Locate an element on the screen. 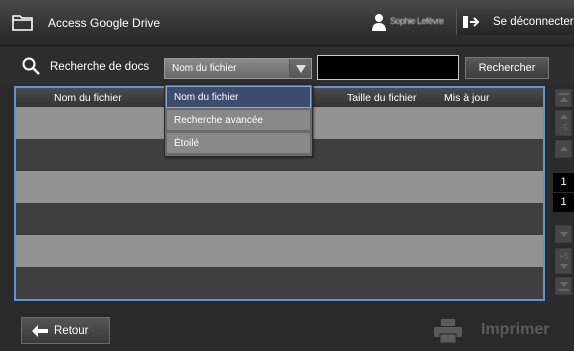 The height and width of the screenshot is (351, 574). search-type-select: Nom du fichier is located at coordinates (238, 68).